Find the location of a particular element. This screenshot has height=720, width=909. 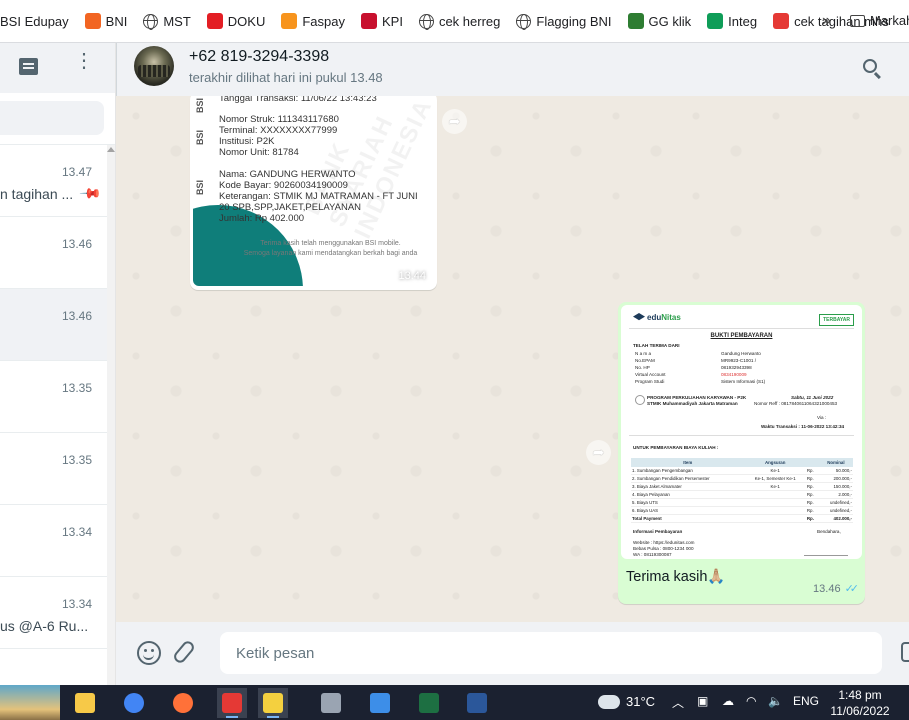

field-key: N a m a is located at coordinates (643, 353).